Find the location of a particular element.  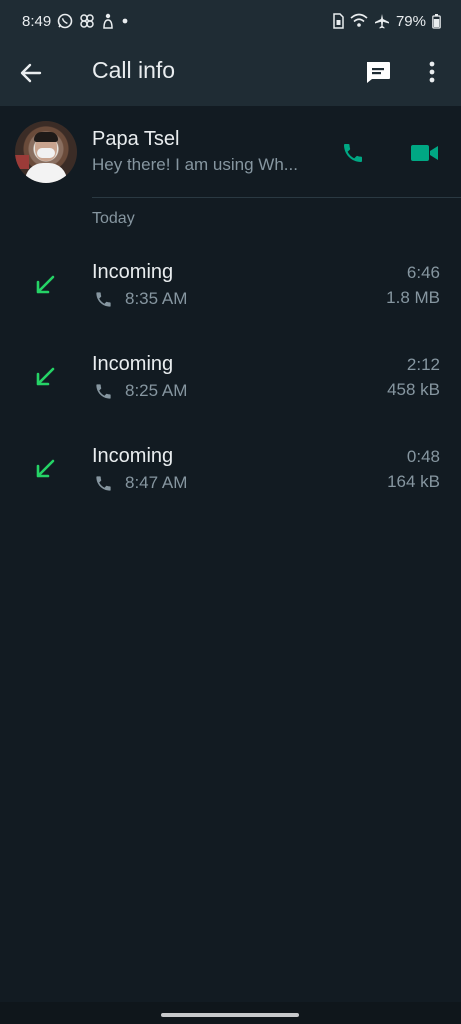

call-data-size: 1.8 MB is located at coordinates (413, 297).